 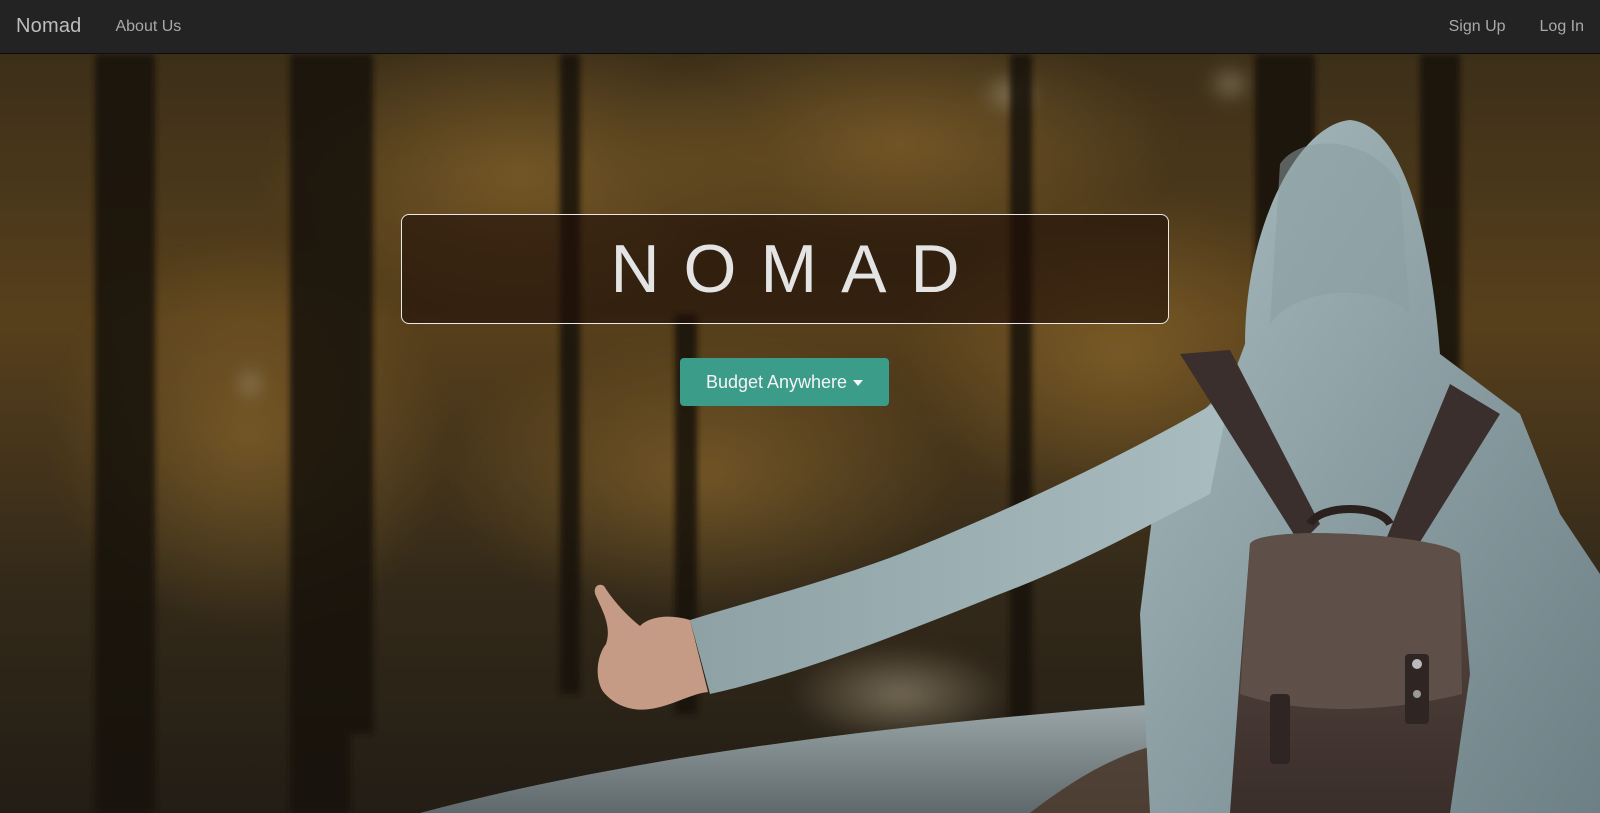 I want to click on nav-sign-up-link: Sign Up, so click(x=1477, y=27).